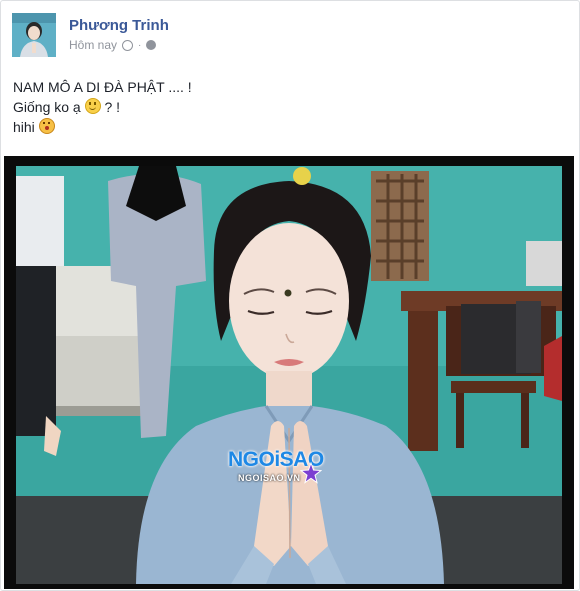 The width and height of the screenshot is (580, 591). I want to click on avatar-image, so click(34, 35).